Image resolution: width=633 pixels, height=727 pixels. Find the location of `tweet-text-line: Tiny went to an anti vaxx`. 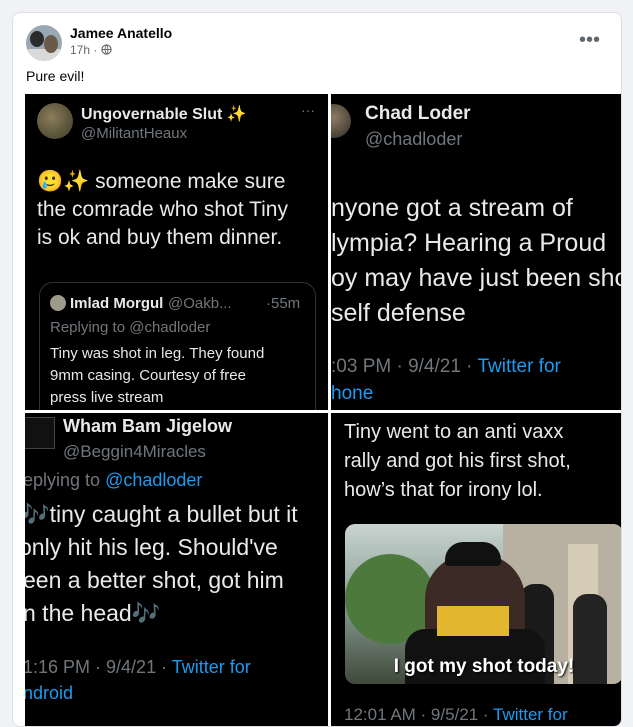

tweet-text-line: Tiny went to an anti vaxx is located at coordinates (454, 432).